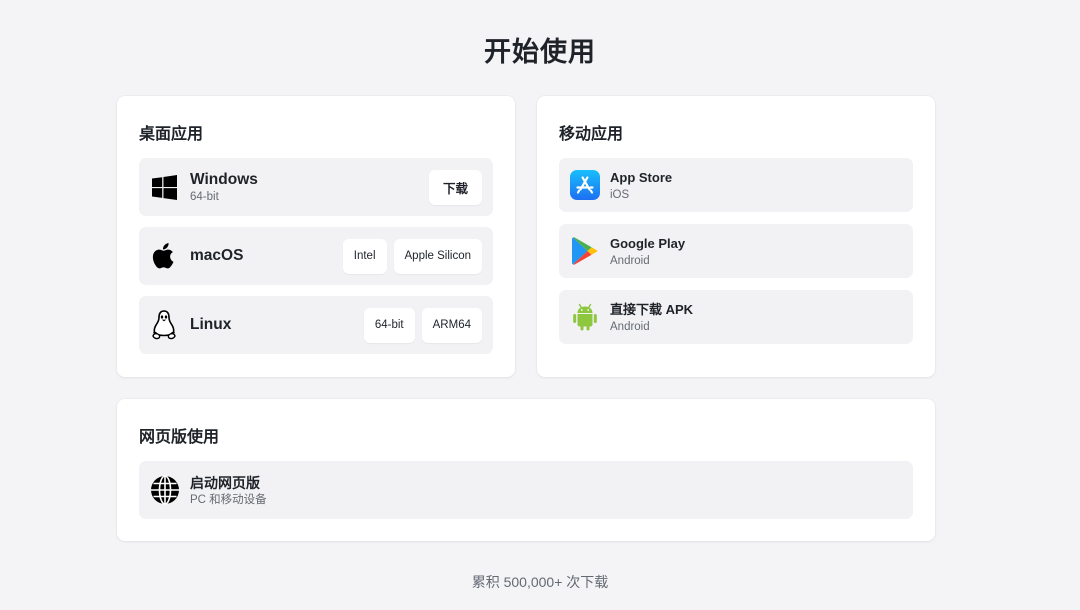 Image resolution: width=1080 pixels, height=610 pixels. What do you see at coordinates (526, 490) in the screenshot?
I see `launch-web-row: 启动网页版 PC 和移动设备` at bounding box center [526, 490].